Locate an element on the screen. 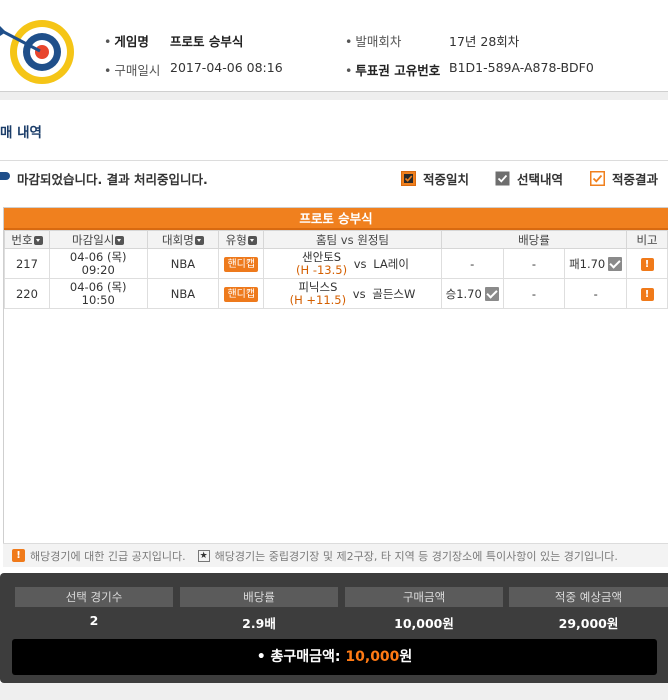 This screenshot has height=700, width=668. round-label: 발매회차 is located at coordinates (373, 41).